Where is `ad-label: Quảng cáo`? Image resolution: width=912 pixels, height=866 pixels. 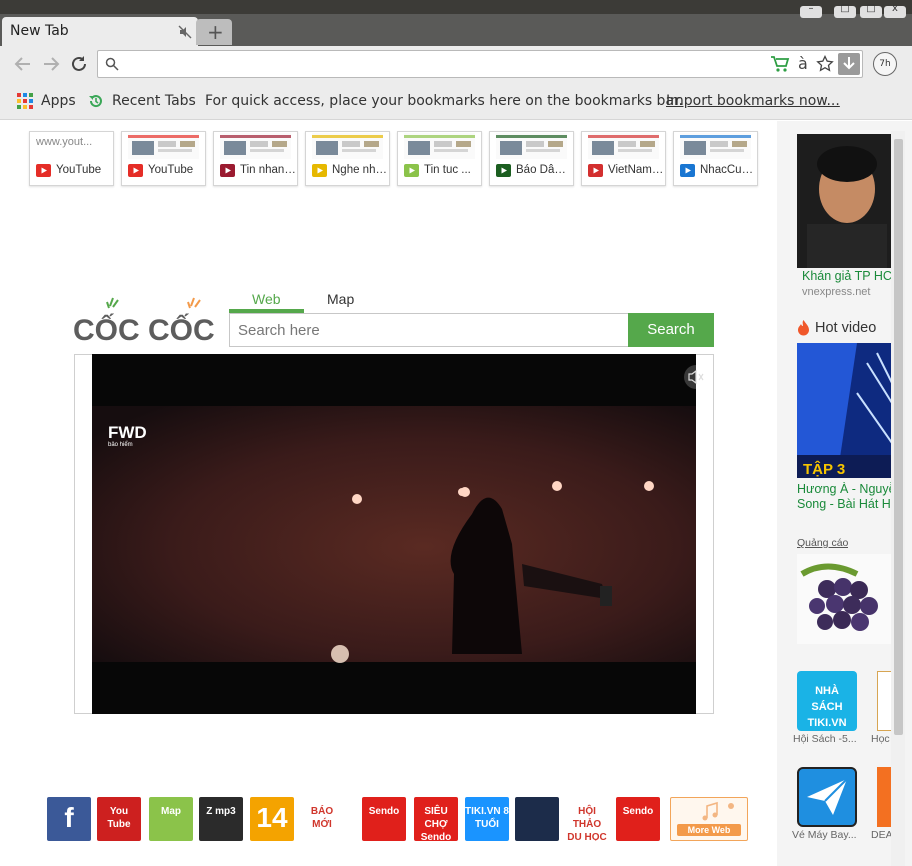 ad-label: Quảng cáo is located at coordinates (822, 543).